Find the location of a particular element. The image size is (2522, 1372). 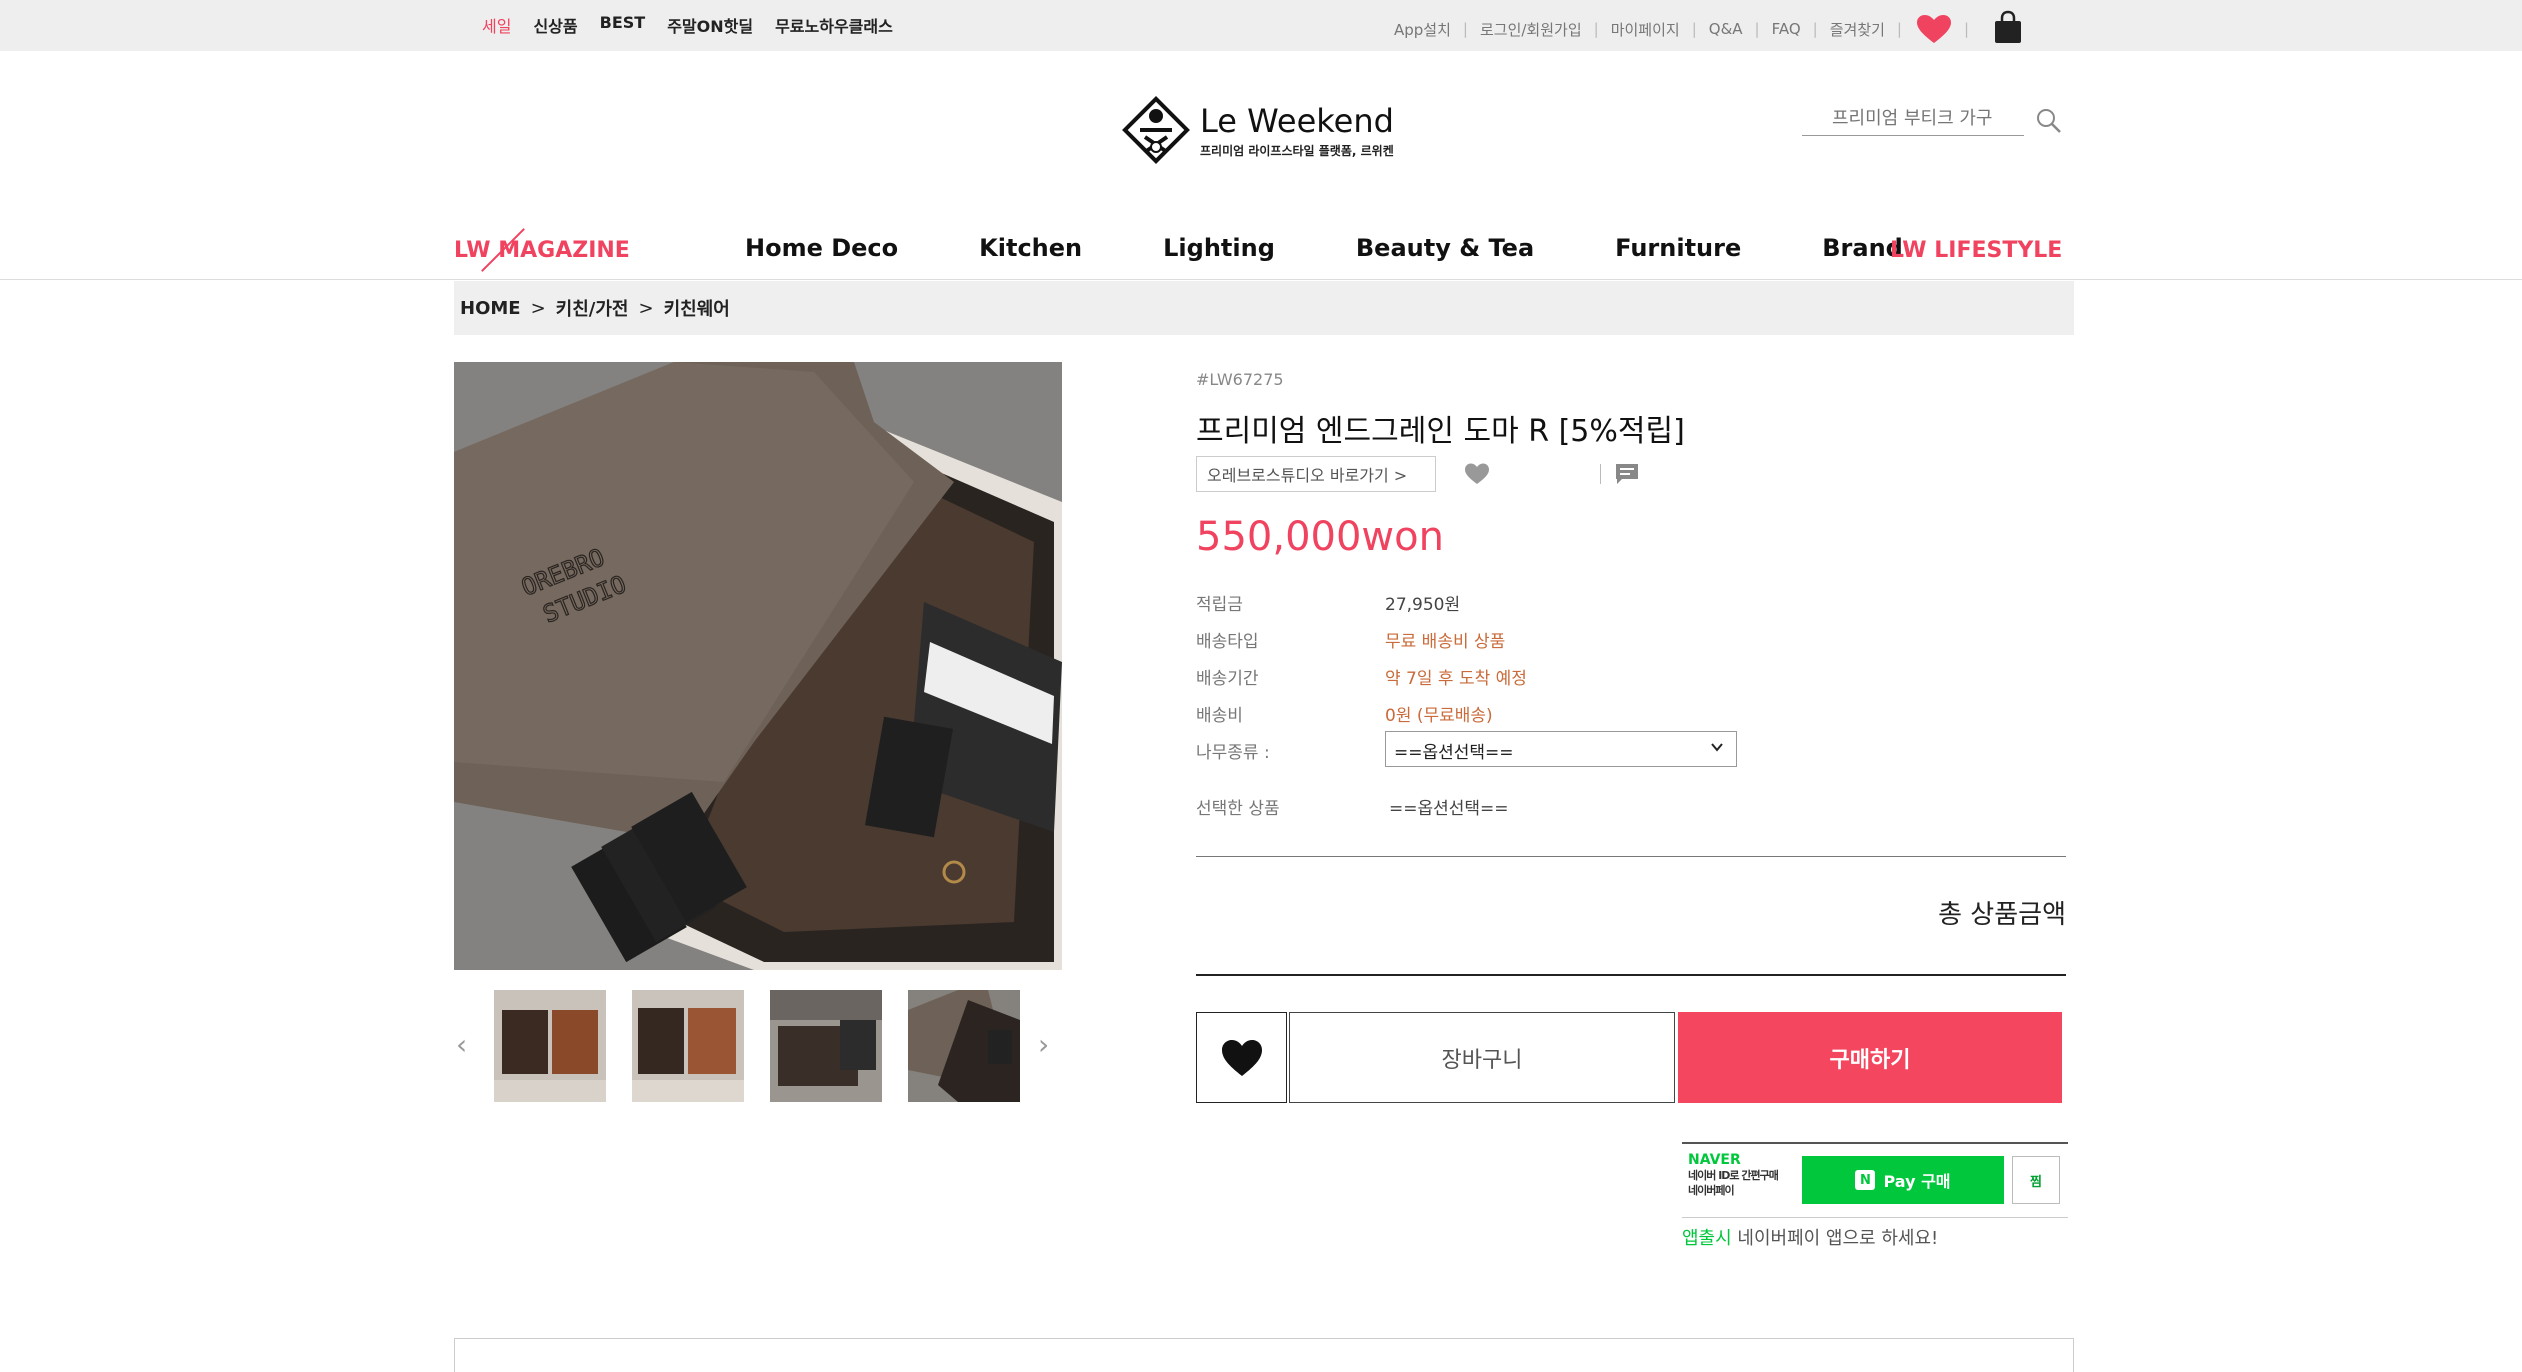

nav-home-deco: Home Deco is located at coordinates (821, 248).